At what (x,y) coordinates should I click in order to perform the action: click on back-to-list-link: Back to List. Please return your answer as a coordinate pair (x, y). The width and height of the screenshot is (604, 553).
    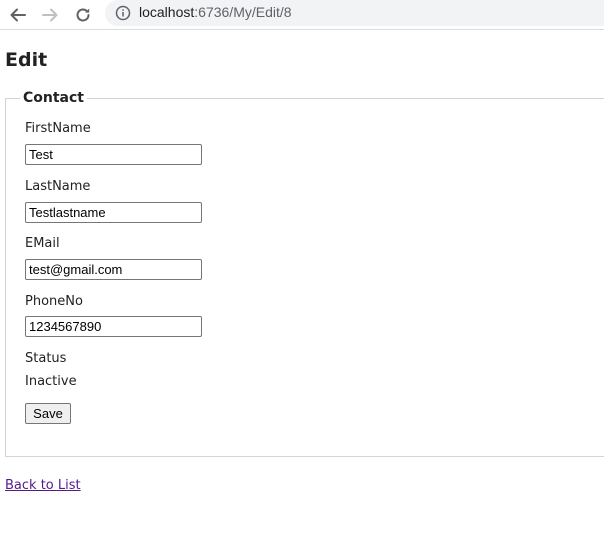
    Looking at the image, I should click on (43, 486).